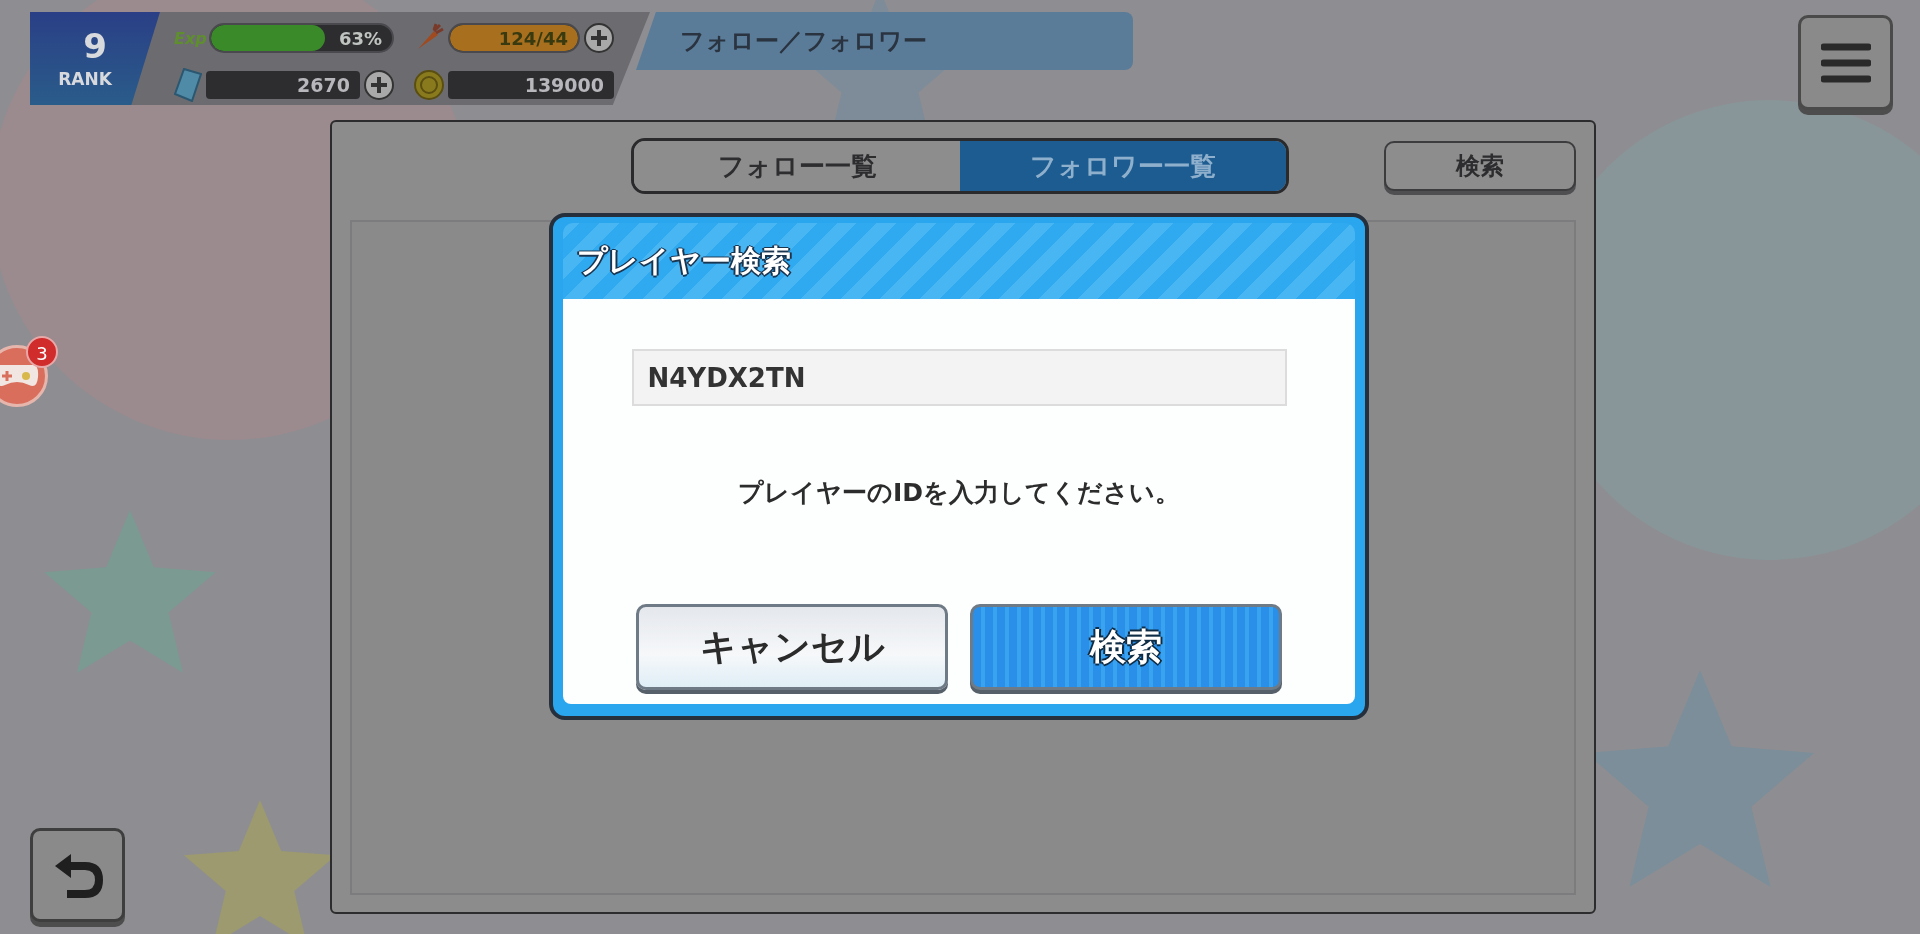 This screenshot has width=1920, height=934. What do you see at coordinates (42, 352) in the screenshot?
I see `notification-badge: 3` at bounding box center [42, 352].